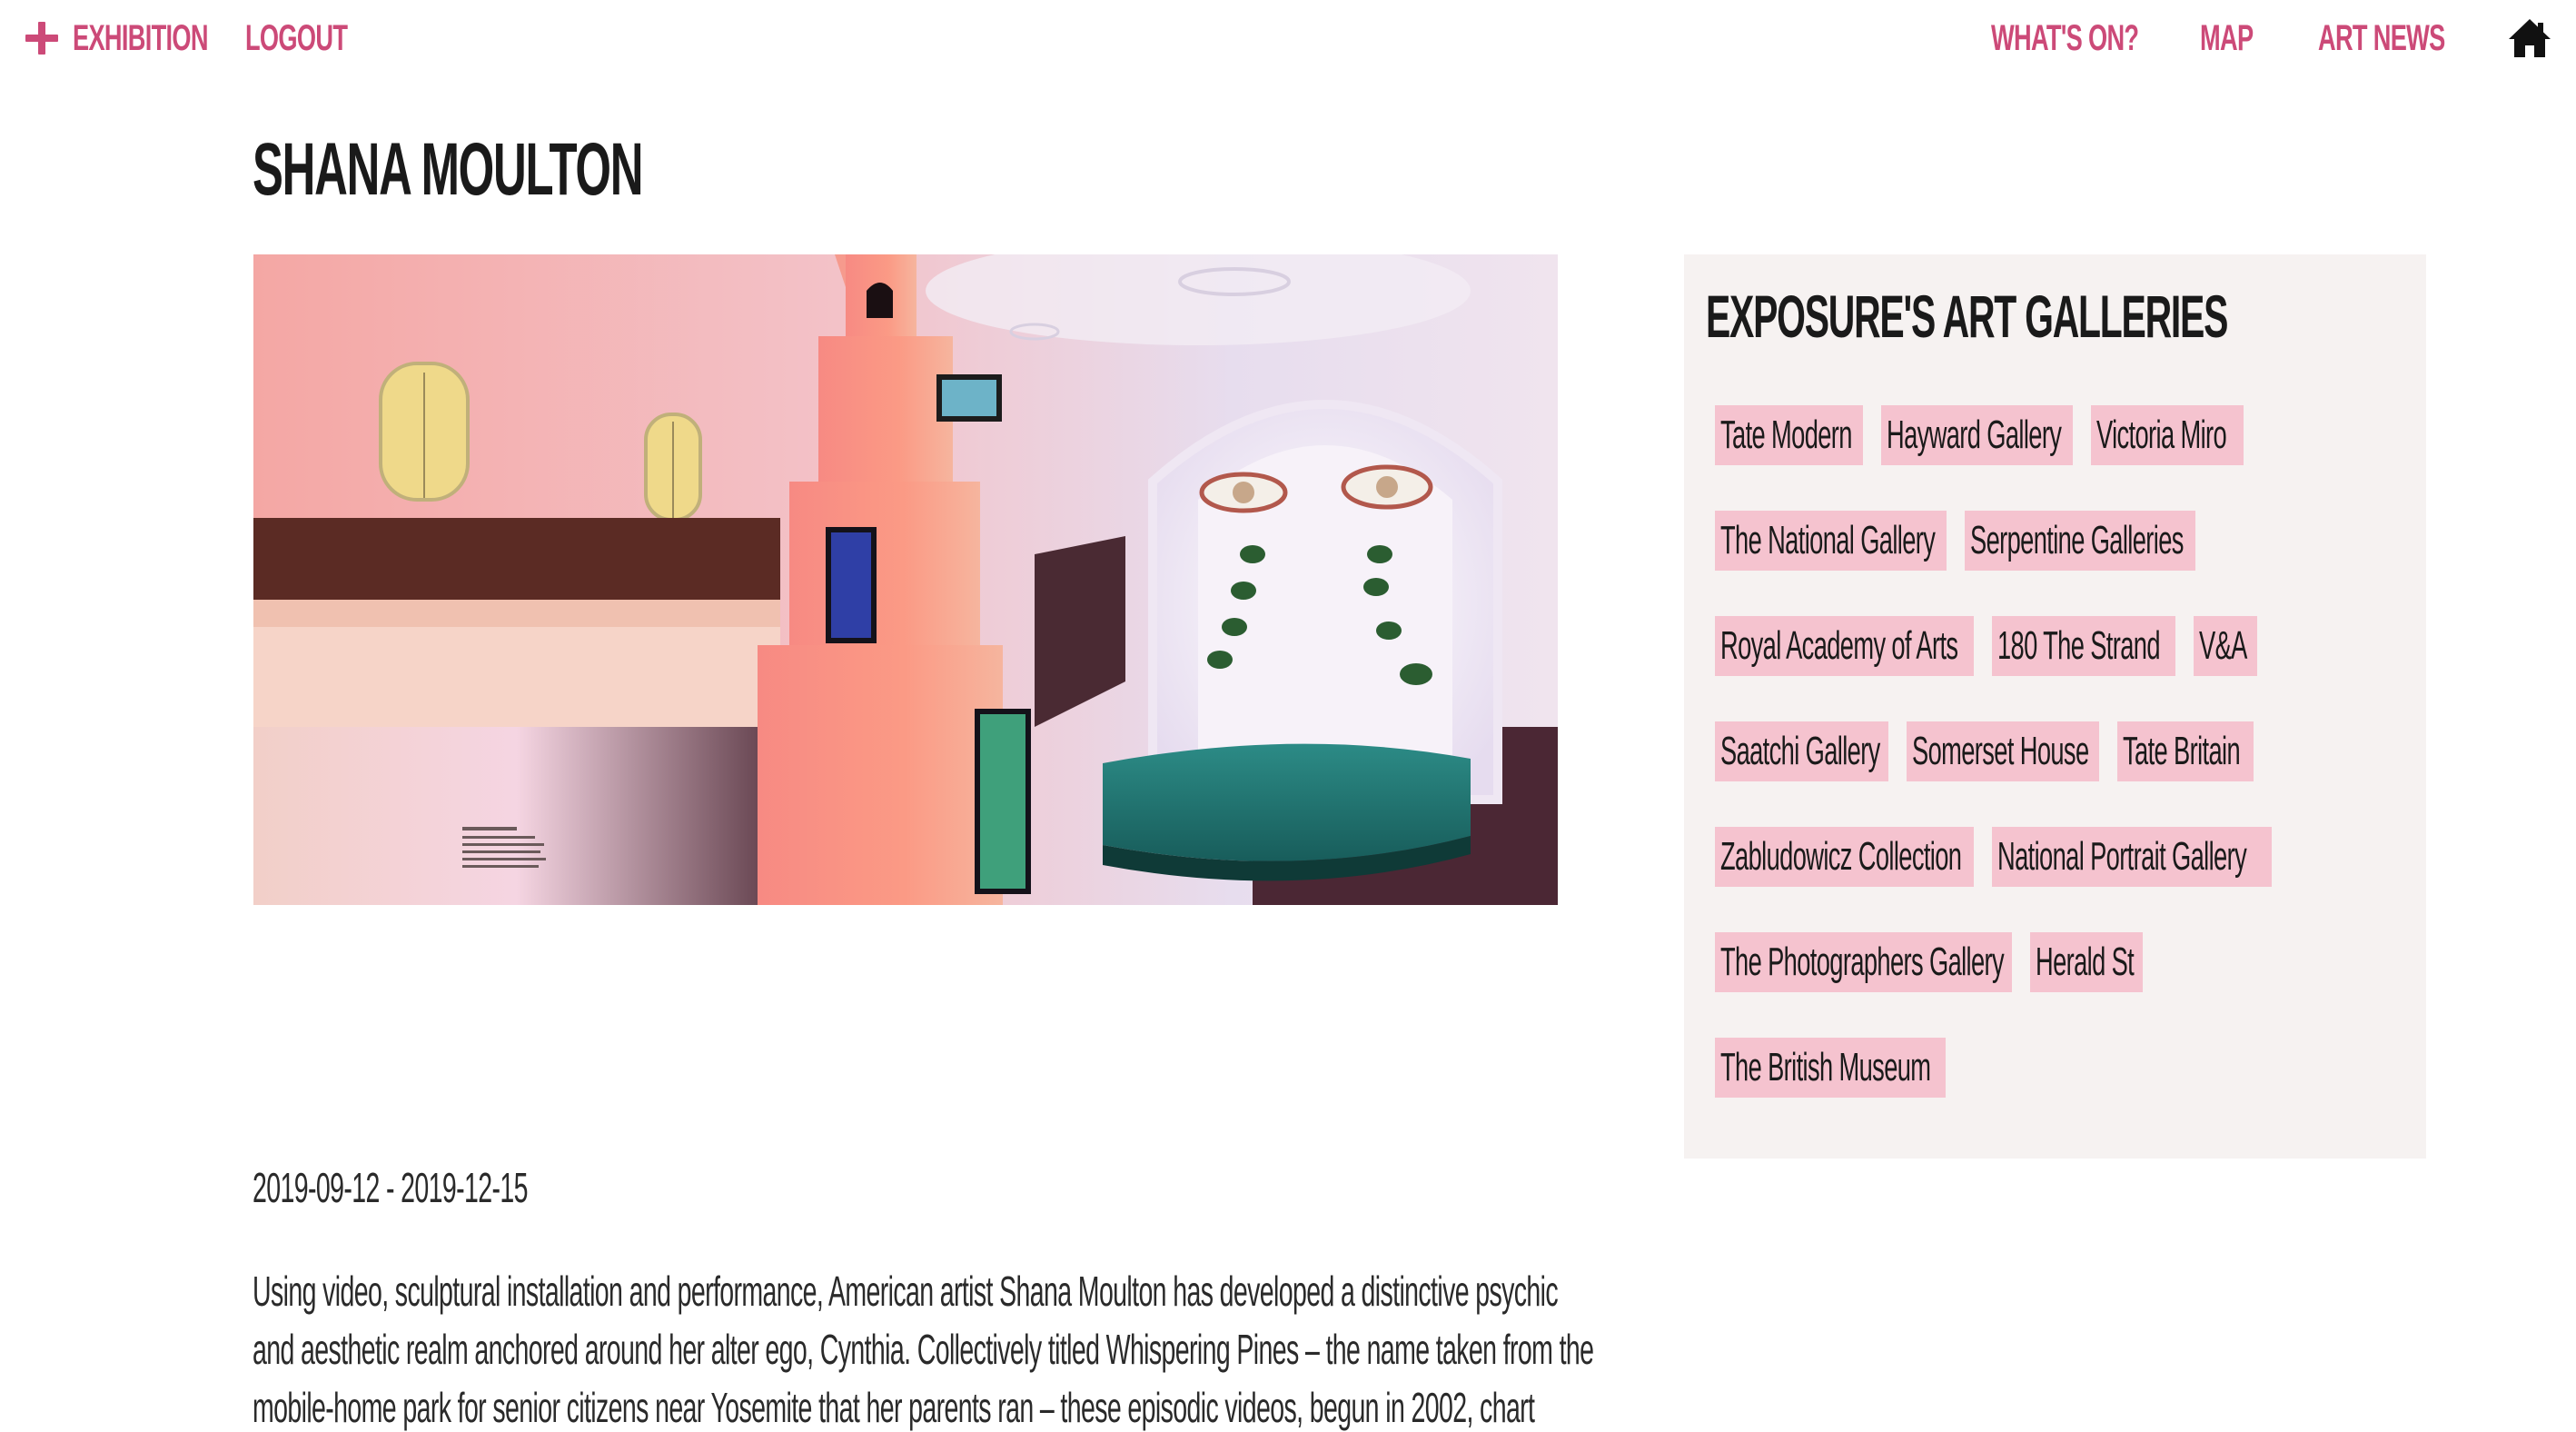 The image size is (2576, 1432). What do you see at coordinates (390, 1187) in the screenshot?
I see `exhibition-dates: 2019-09-12 - 2019-12-15` at bounding box center [390, 1187].